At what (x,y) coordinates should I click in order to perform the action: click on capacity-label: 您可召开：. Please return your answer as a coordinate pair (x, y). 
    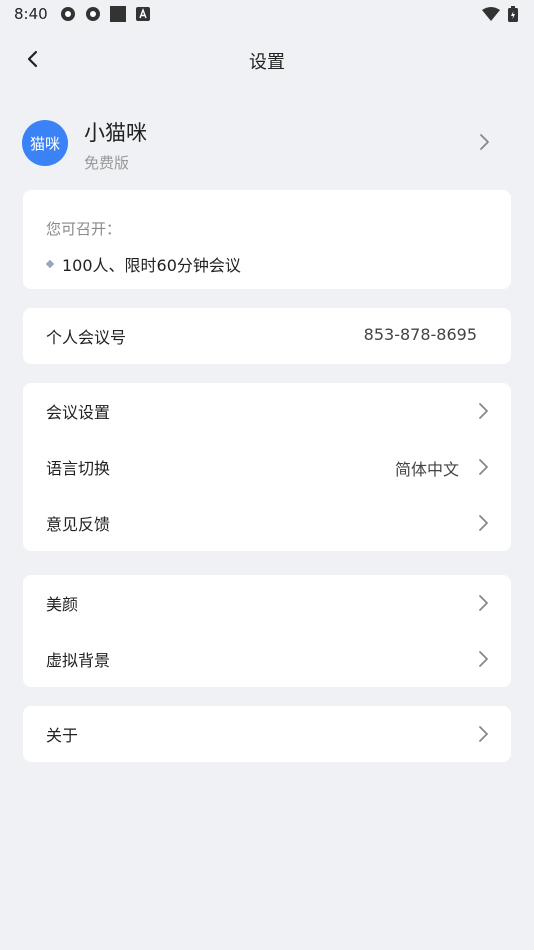
    Looking at the image, I should click on (84, 229).